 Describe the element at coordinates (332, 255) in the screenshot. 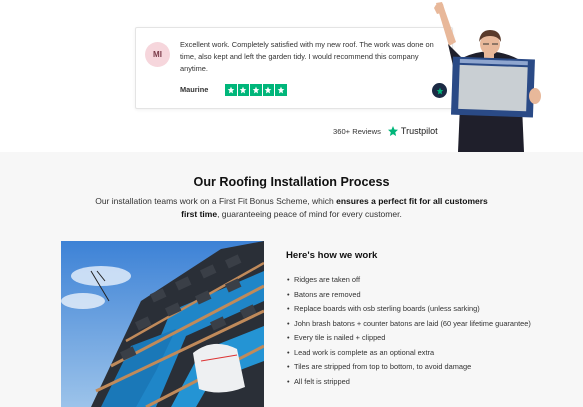

I see `how-we-work-heading: Here's how we work` at that location.